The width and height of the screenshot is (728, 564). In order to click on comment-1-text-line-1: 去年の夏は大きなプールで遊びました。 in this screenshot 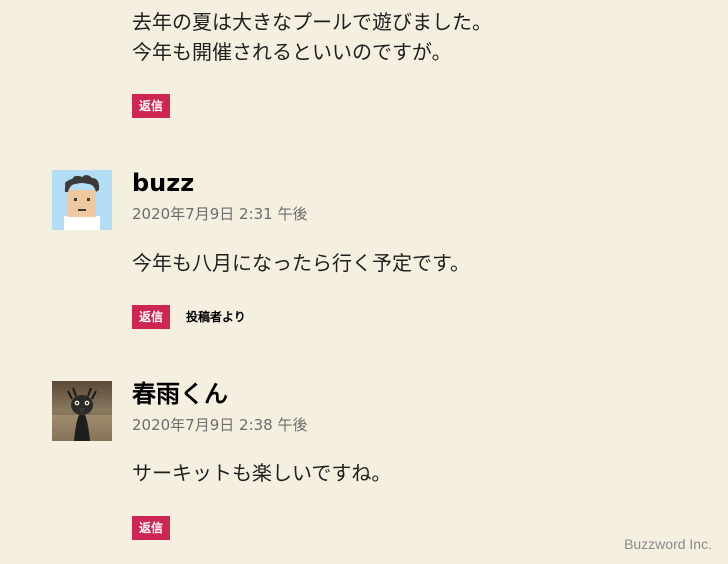, I will do `click(312, 22)`.